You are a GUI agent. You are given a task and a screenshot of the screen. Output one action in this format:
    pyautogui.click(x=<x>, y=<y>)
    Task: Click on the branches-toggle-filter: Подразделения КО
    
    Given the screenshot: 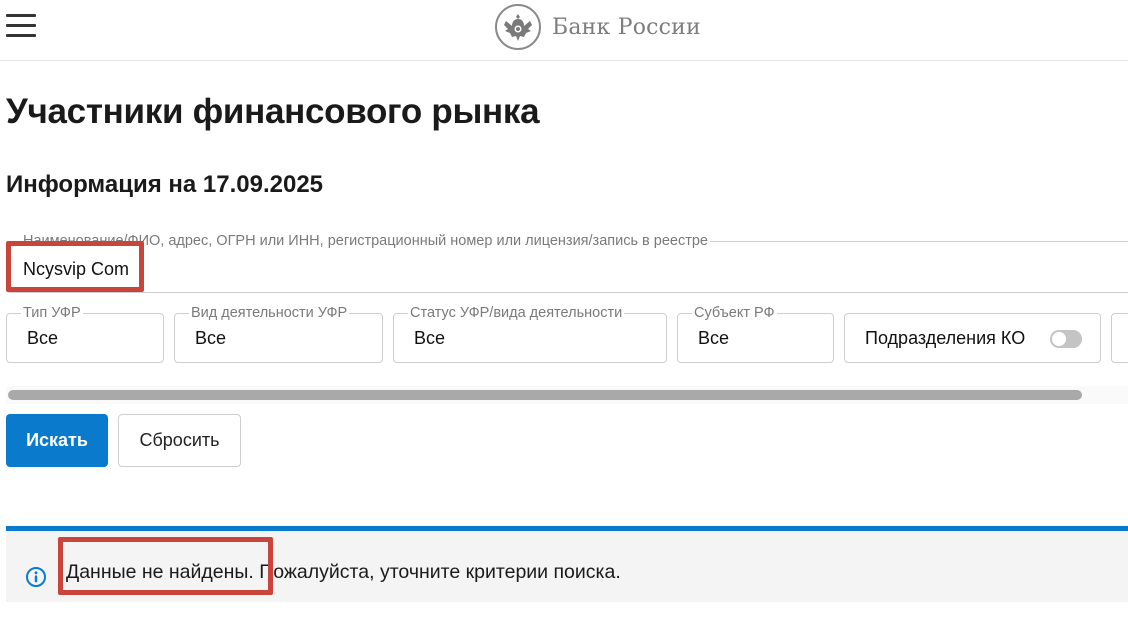 What is the action you would take?
    pyautogui.click(x=972, y=338)
    